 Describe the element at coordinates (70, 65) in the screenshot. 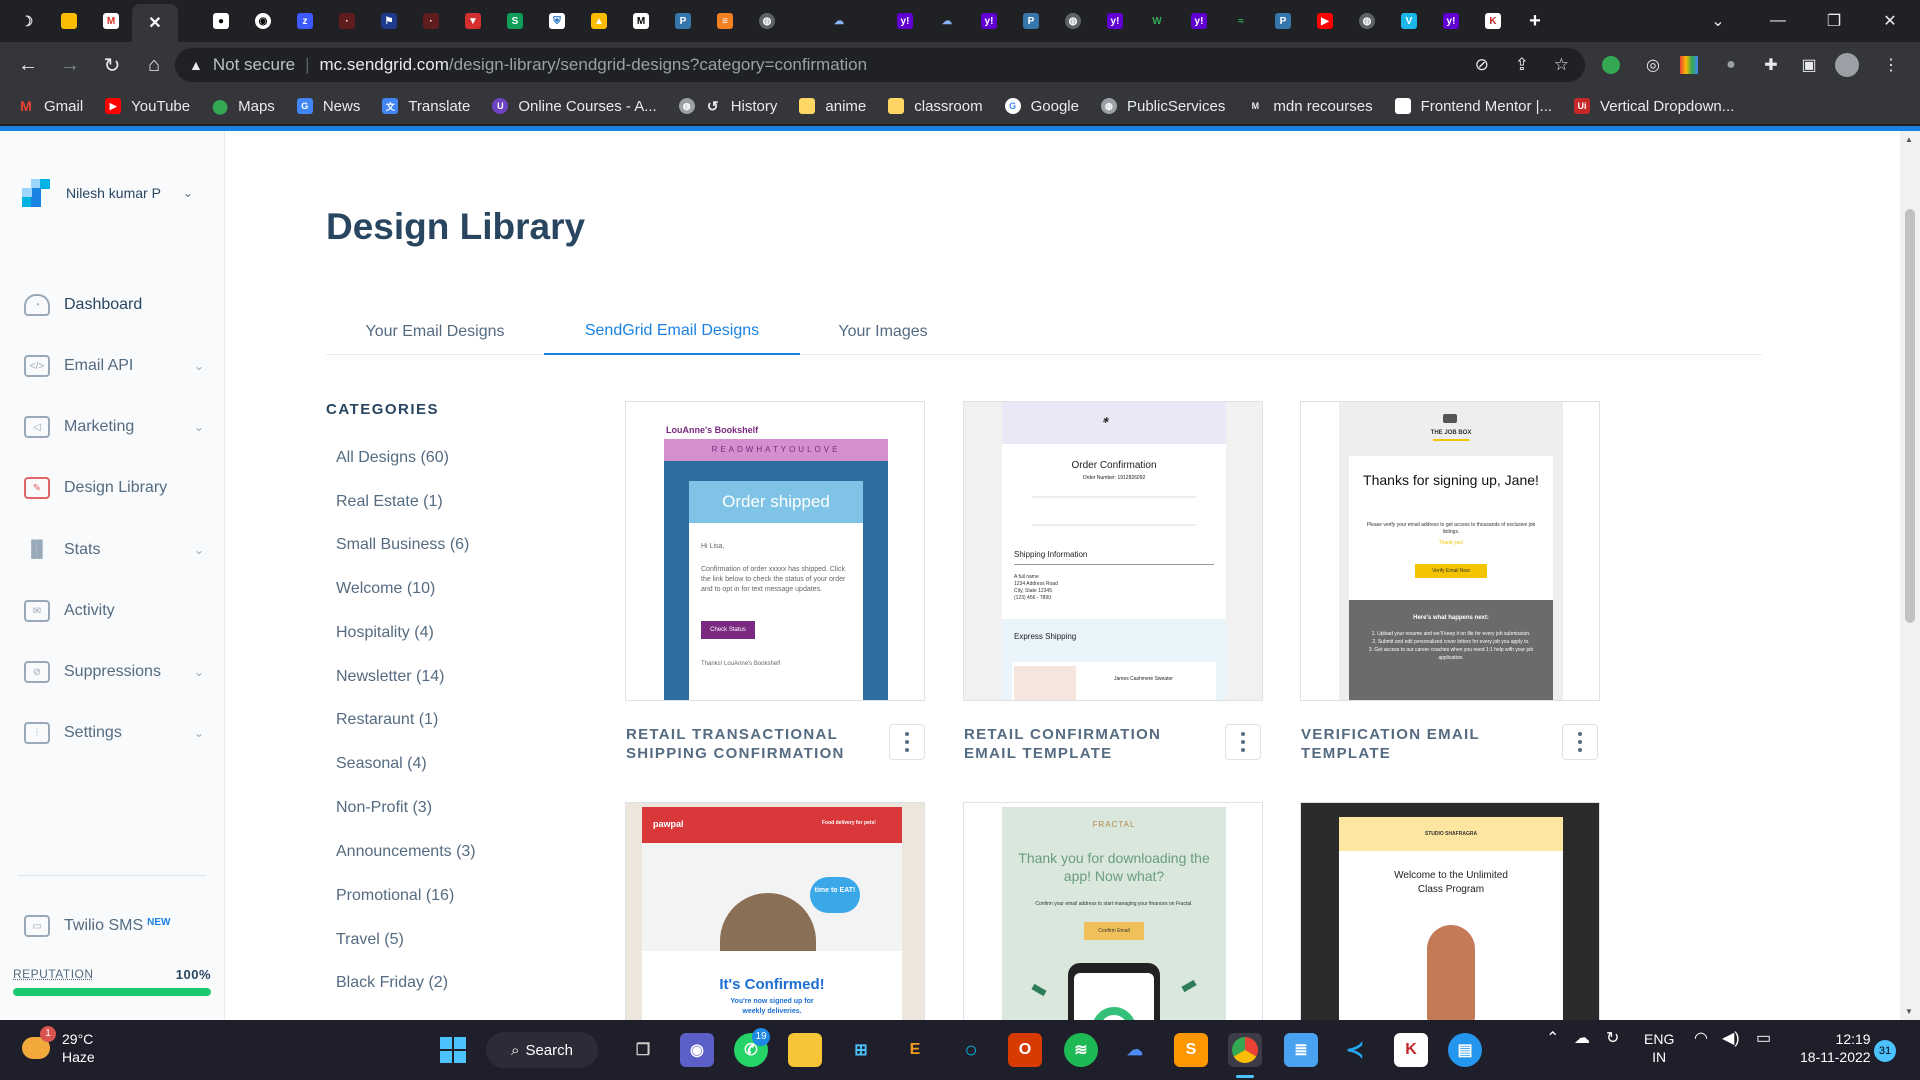

I see `forward-icon: →` at that location.